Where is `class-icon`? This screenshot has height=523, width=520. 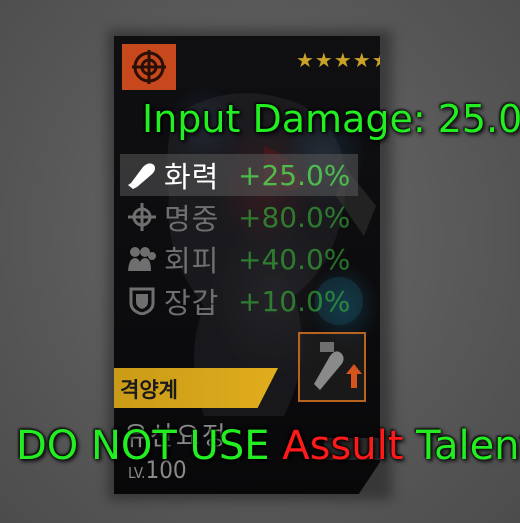
class-icon is located at coordinates (149, 67).